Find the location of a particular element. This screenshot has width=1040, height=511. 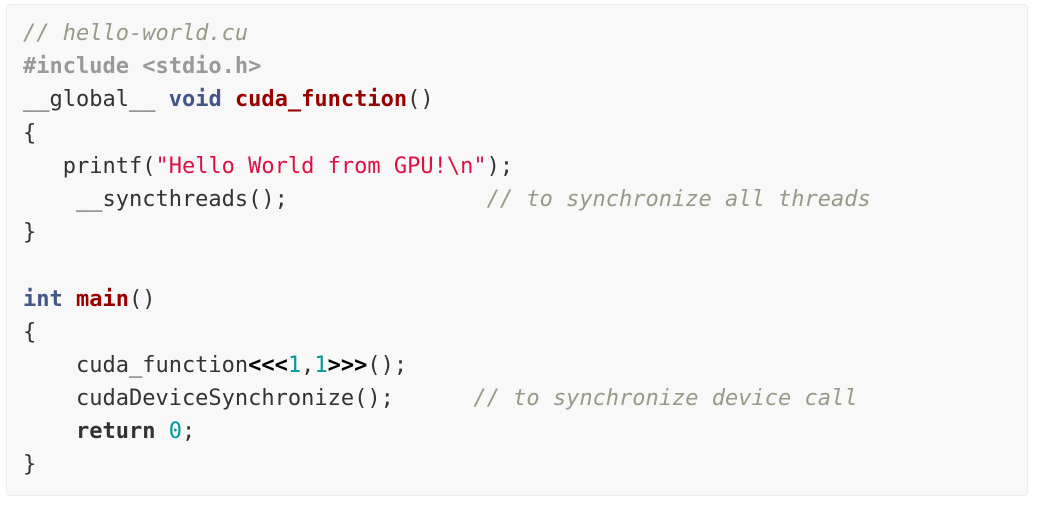

code-token: ; is located at coordinates (188, 432).